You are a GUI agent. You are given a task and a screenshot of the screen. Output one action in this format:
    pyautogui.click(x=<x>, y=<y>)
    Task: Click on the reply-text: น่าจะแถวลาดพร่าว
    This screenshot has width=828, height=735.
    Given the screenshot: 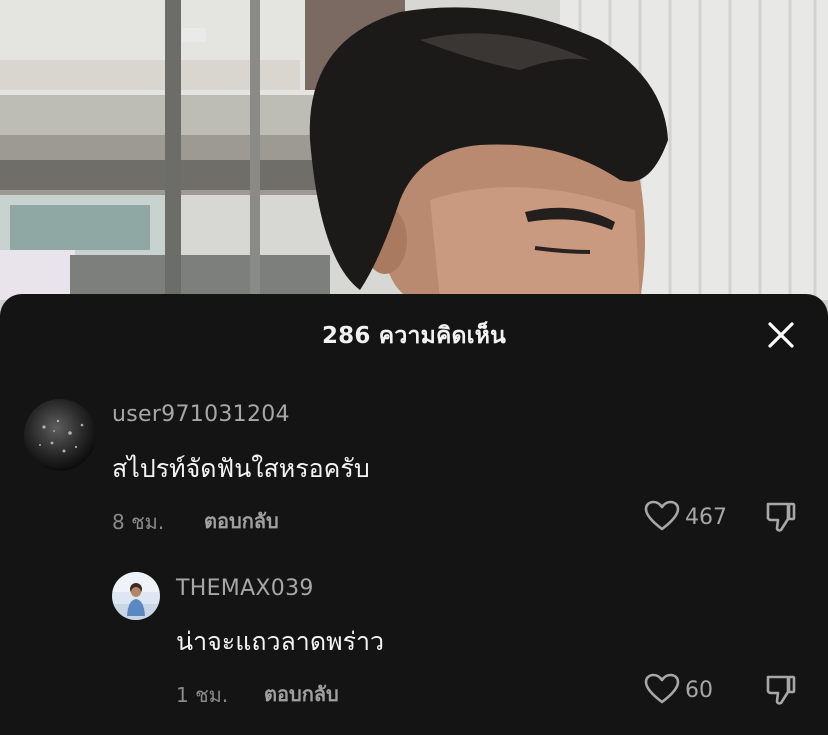 What is the action you would take?
    pyautogui.click(x=280, y=641)
    